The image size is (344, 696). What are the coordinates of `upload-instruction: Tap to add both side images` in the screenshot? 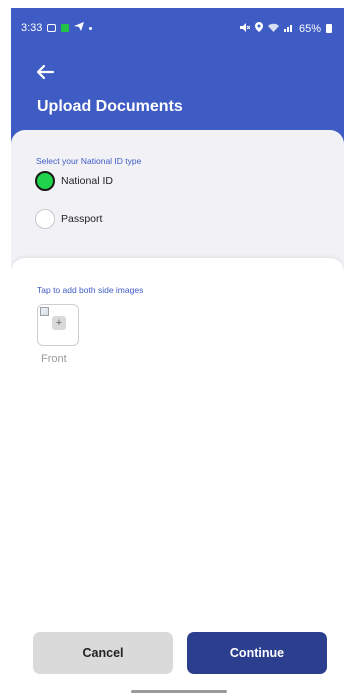 It's located at (90, 290).